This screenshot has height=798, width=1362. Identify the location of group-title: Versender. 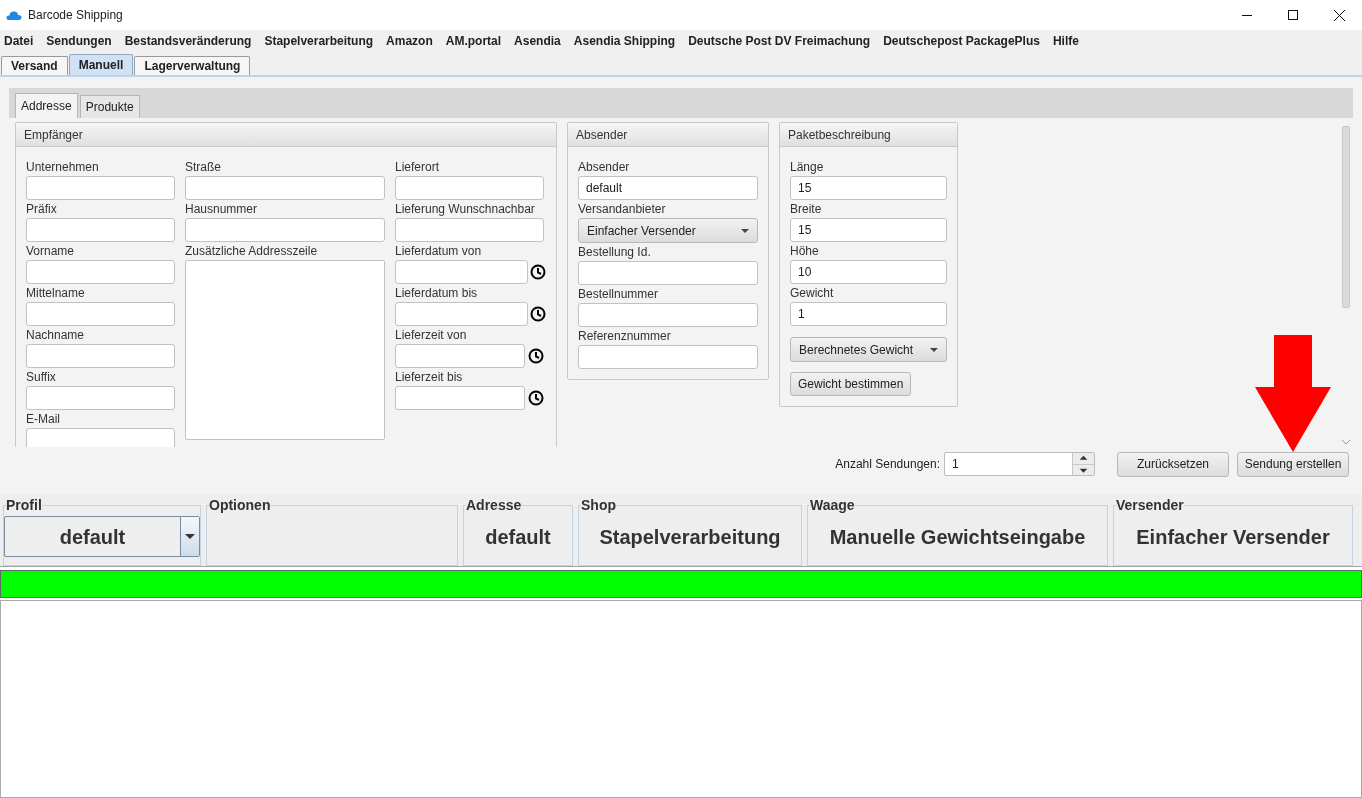
(1150, 505).